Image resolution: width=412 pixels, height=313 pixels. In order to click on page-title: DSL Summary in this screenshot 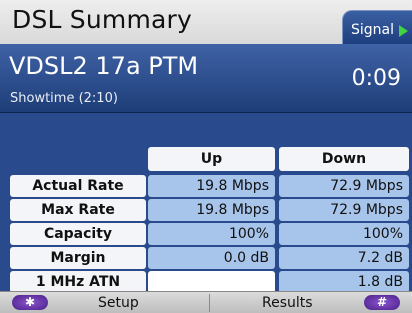, I will do `click(102, 19)`.